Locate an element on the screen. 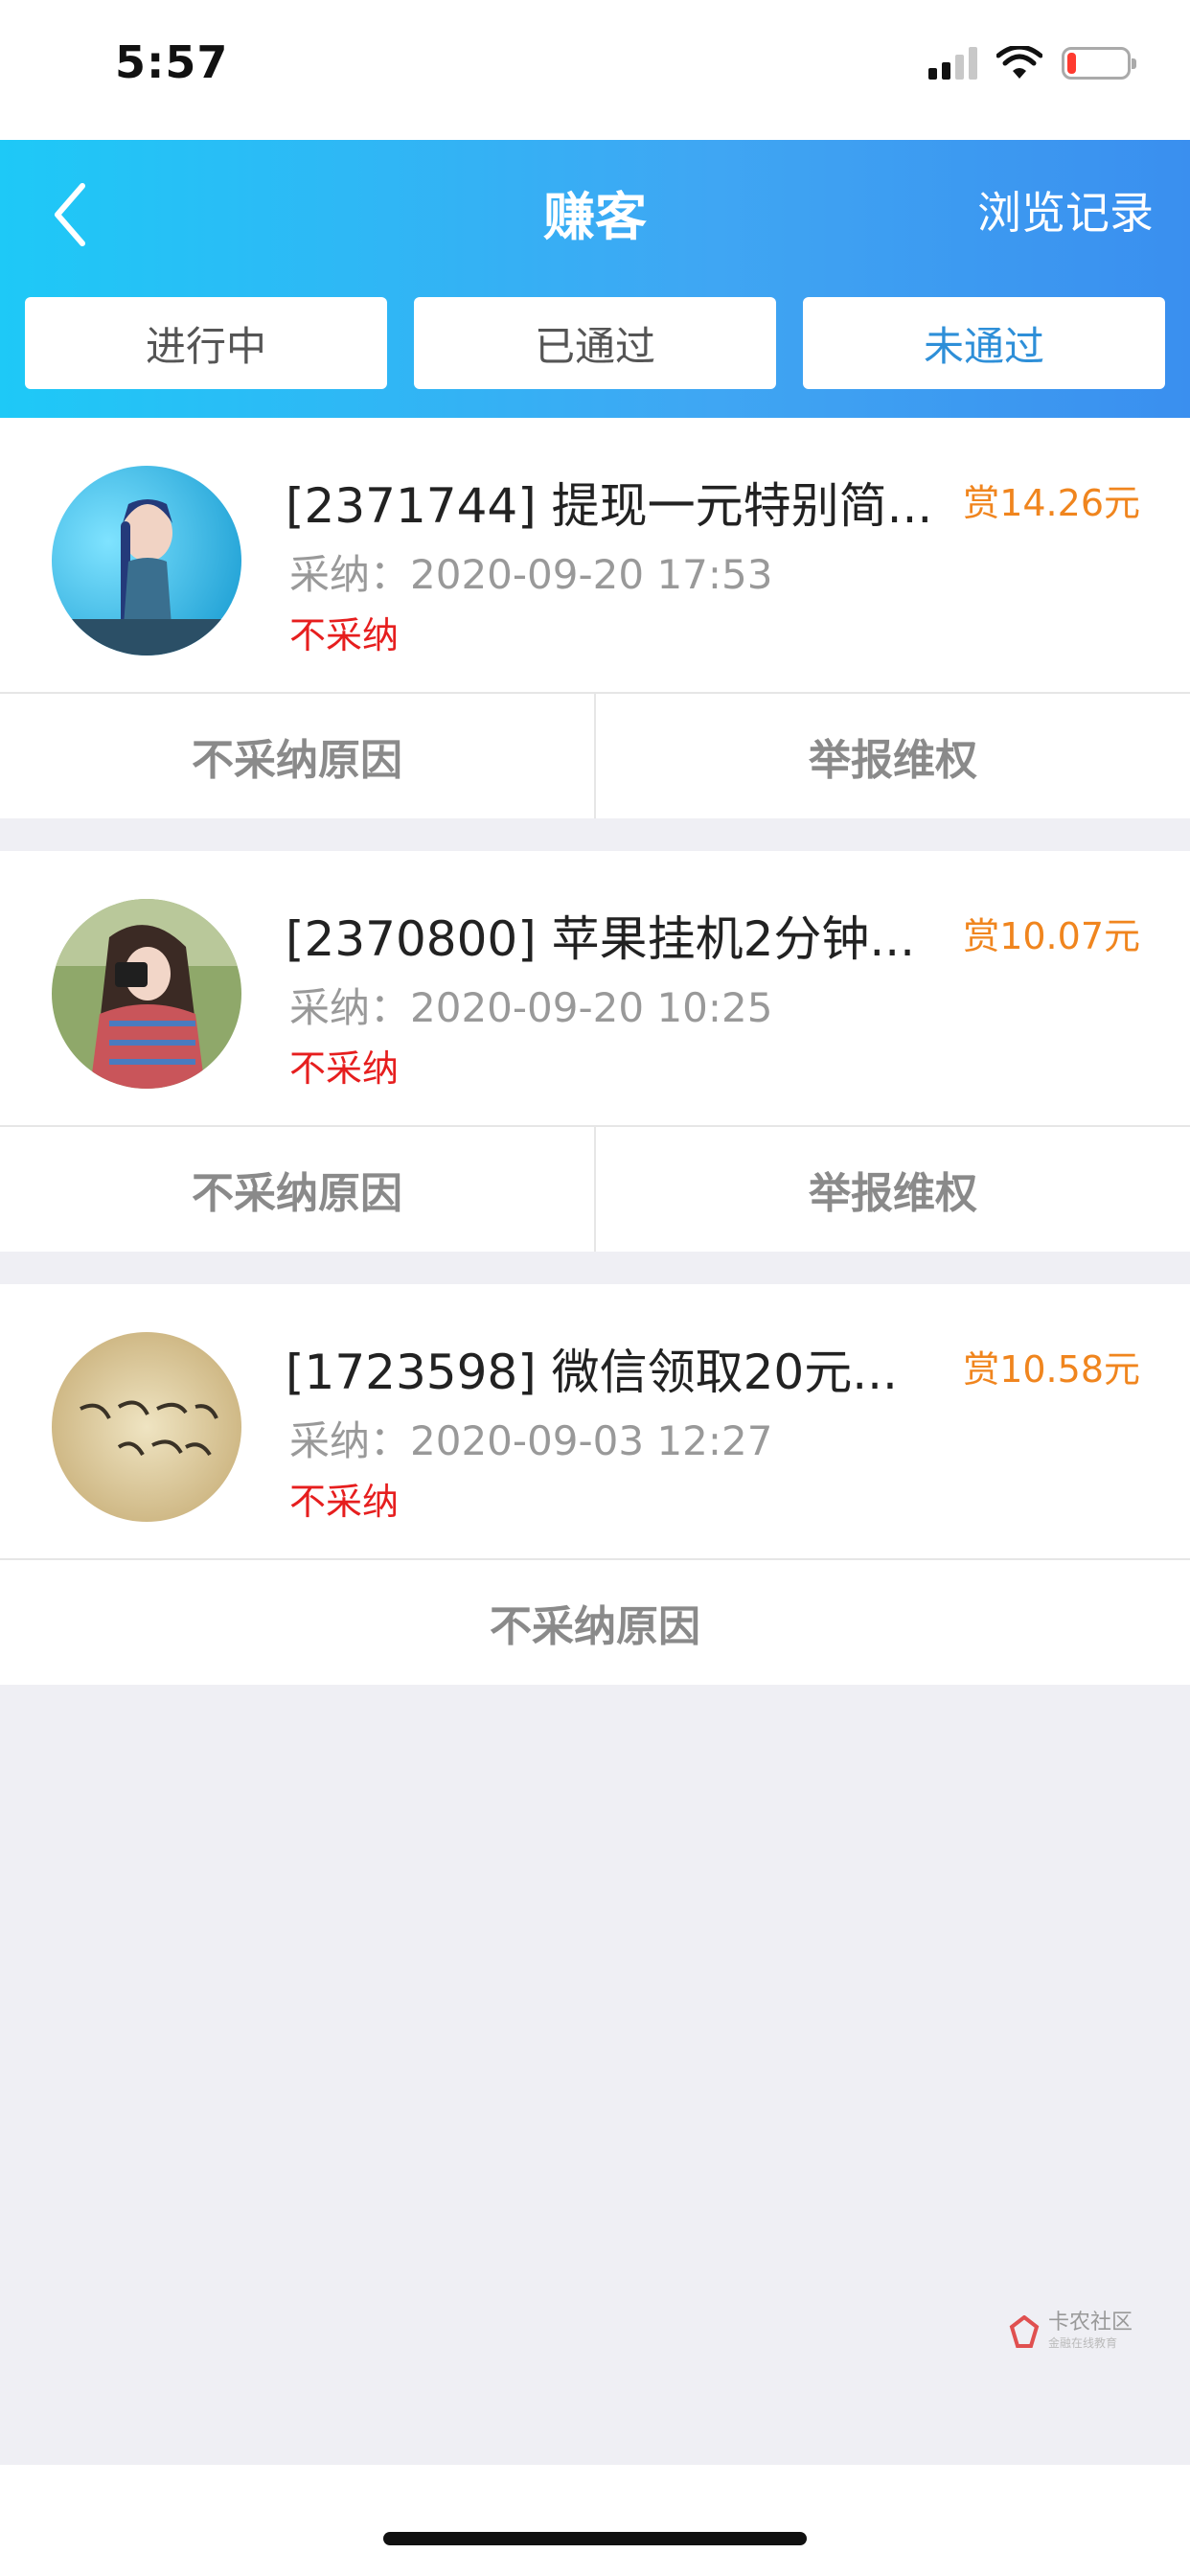 The width and height of the screenshot is (1190, 2576). task-reward: 赏14.26元 is located at coordinates (1051, 503).